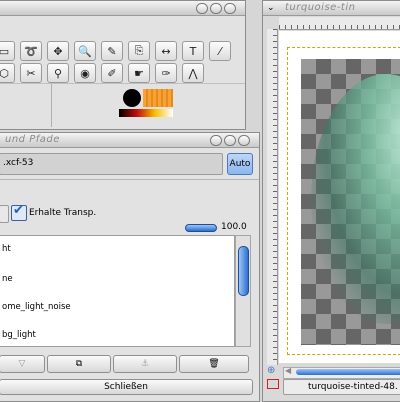 The width and height of the screenshot is (400, 402). Describe the element at coordinates (6, 249) in the screenshot. I see `layer-label: ht` at that location.